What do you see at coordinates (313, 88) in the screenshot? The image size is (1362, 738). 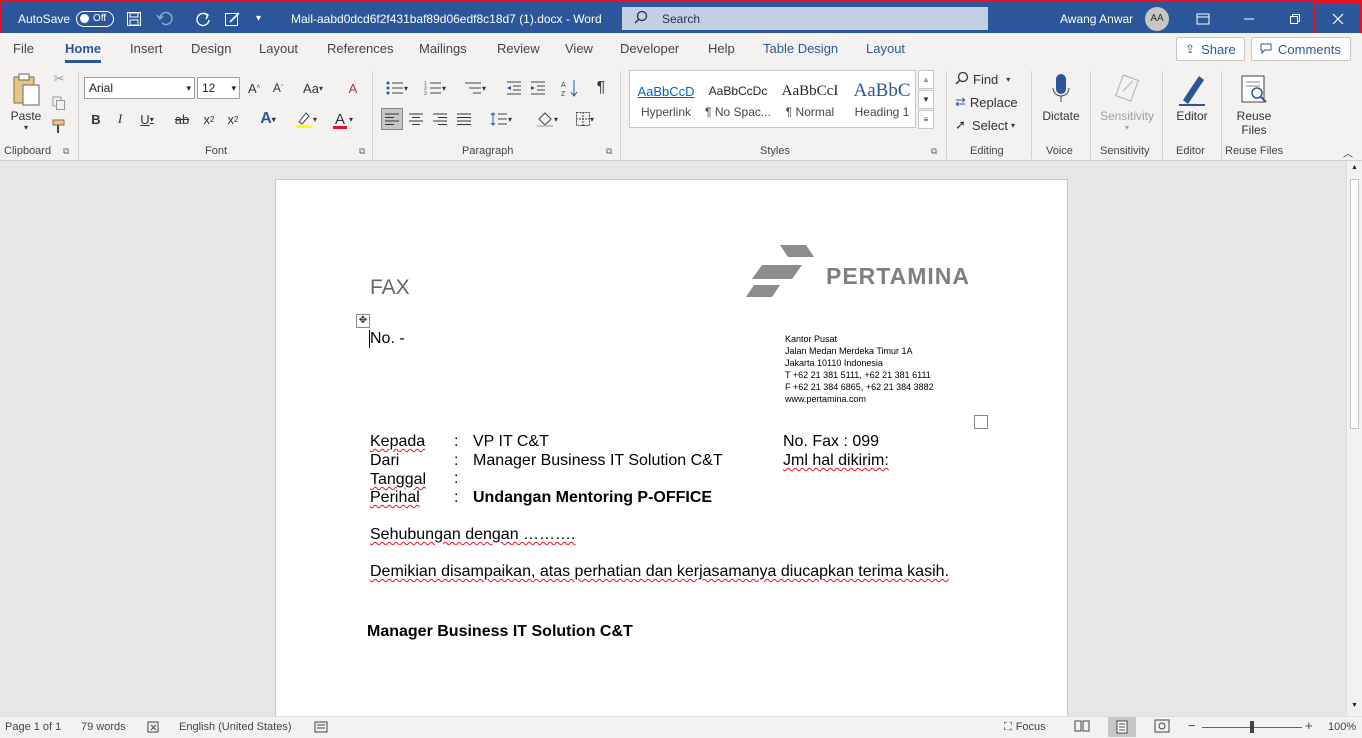 I see `change-case-icon: Aa ▾` at bounding box center [313, 88].